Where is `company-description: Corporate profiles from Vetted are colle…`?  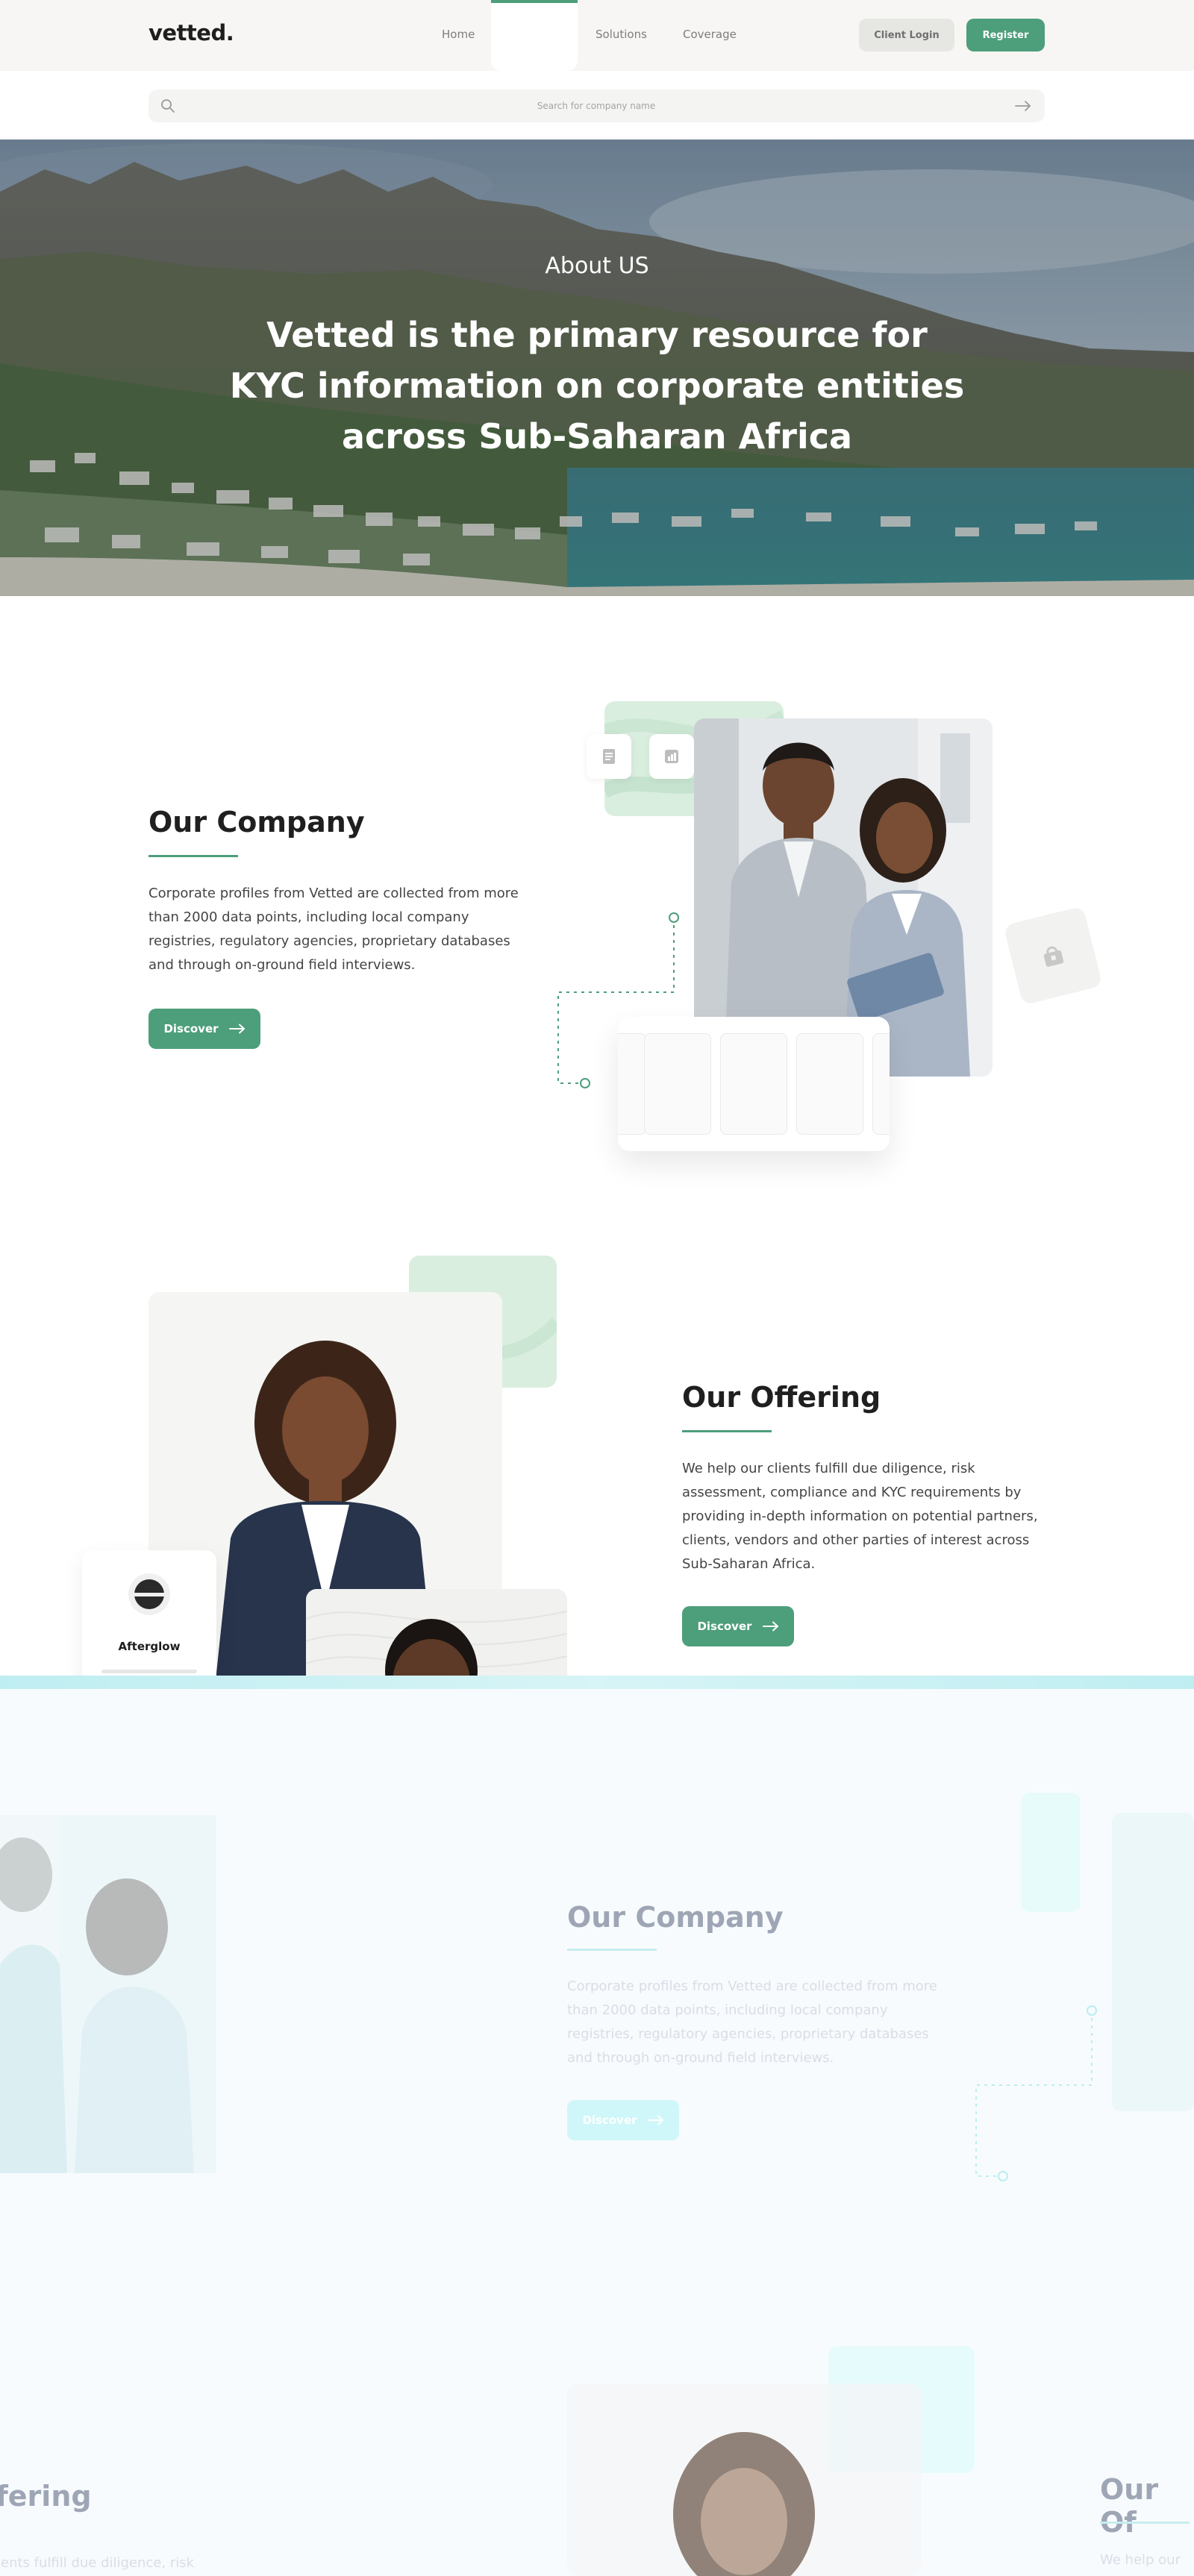 company-description: Corporate profiles from Vetted are colle… is located at coordinates (334, 930).